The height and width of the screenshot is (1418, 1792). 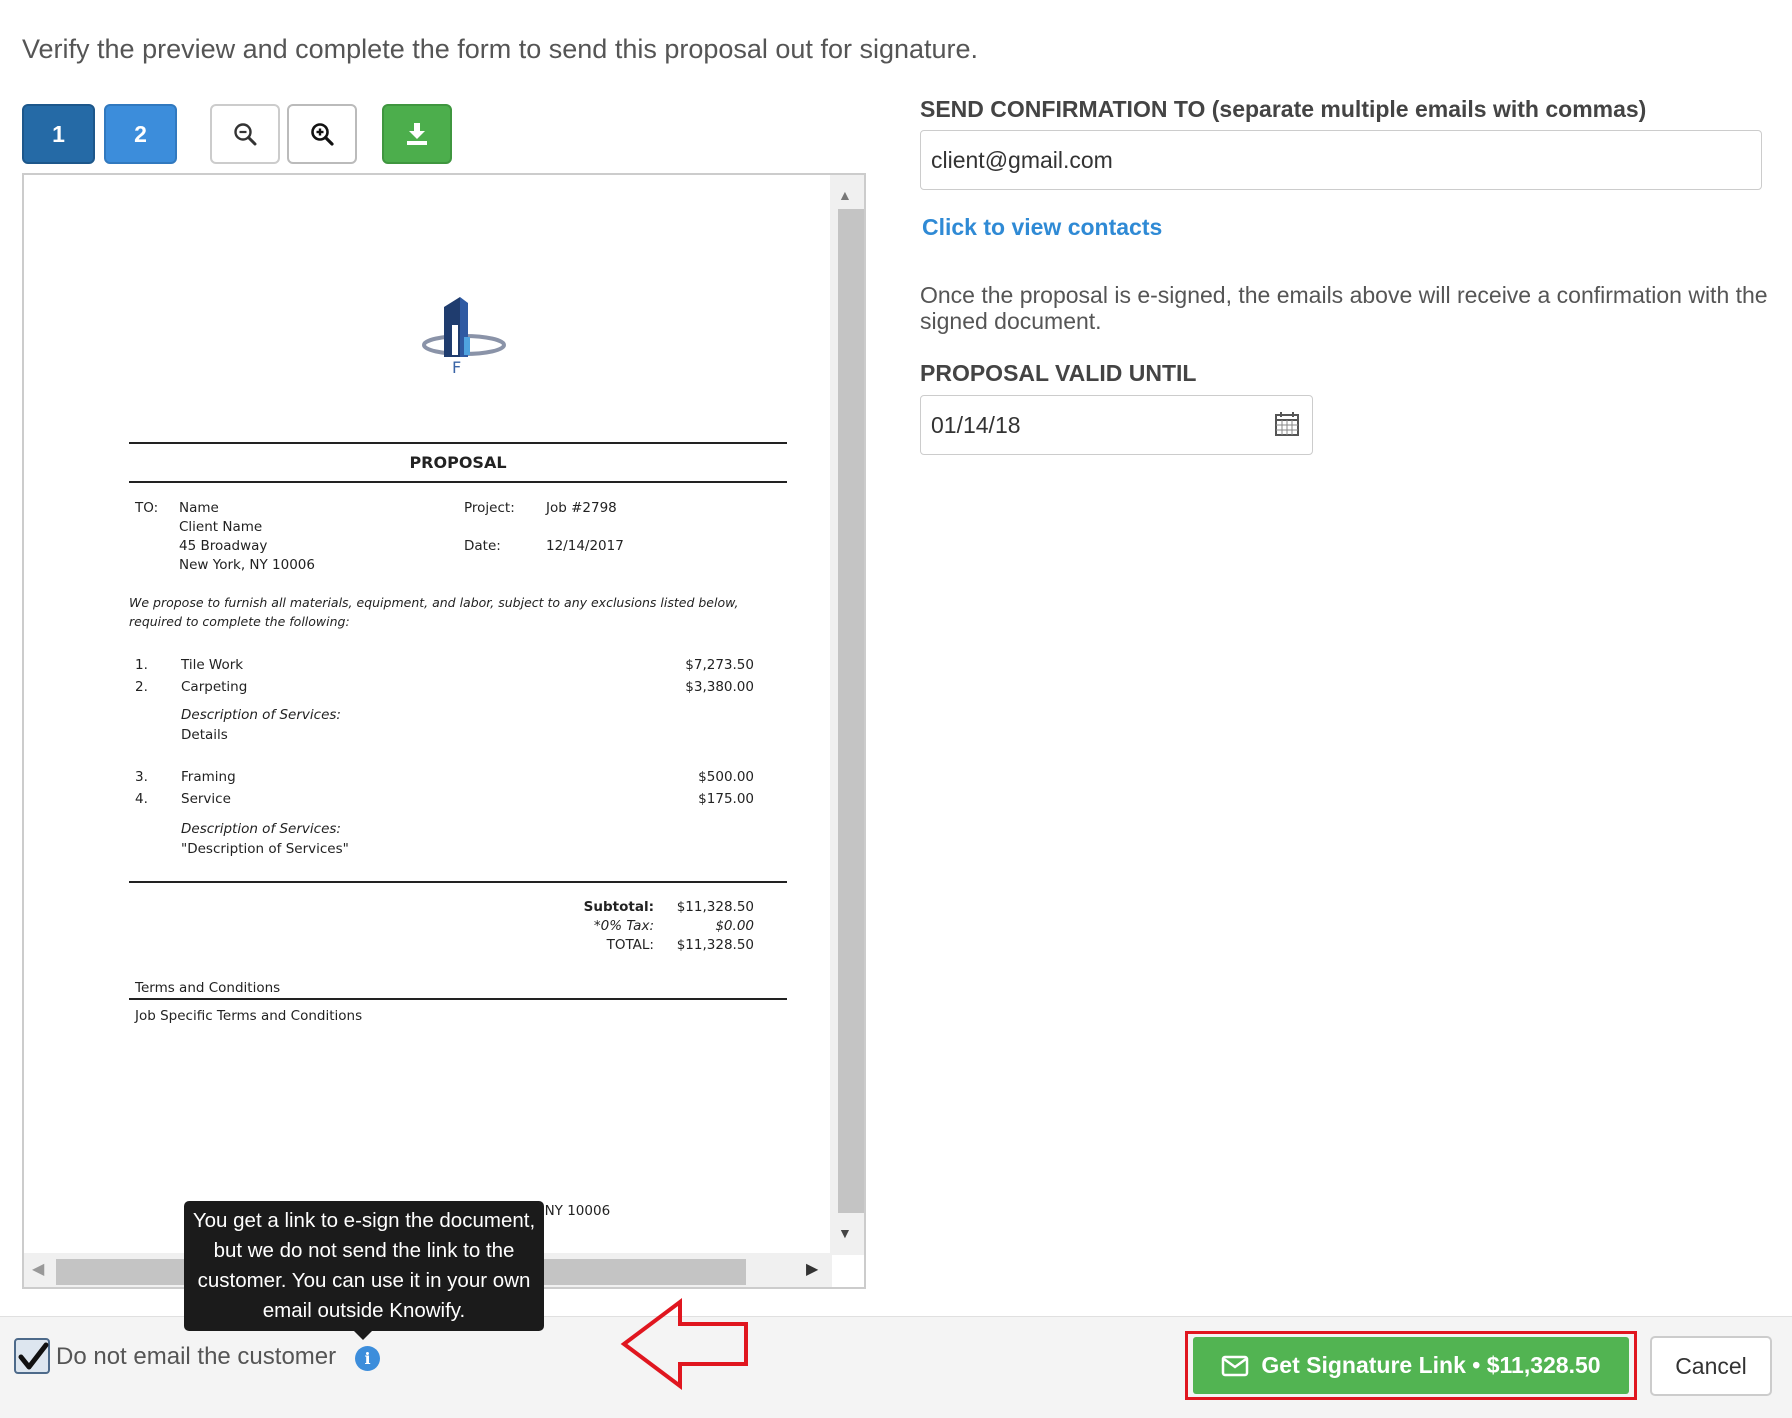 What do you see at coordinates (239, 621) in the screenshot?
I see `intro-text: required to complete the following:` at bounding box center [239, 621].